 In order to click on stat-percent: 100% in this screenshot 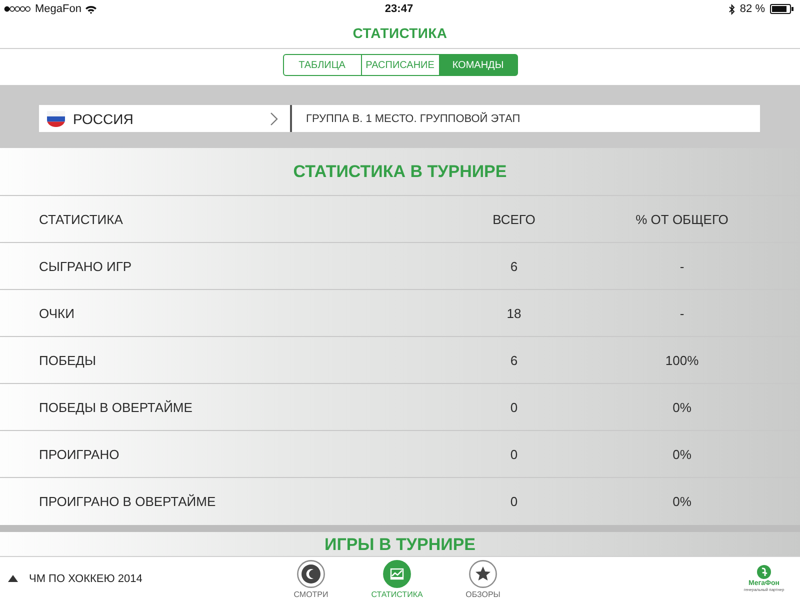, I will do `click(682, 360)`.